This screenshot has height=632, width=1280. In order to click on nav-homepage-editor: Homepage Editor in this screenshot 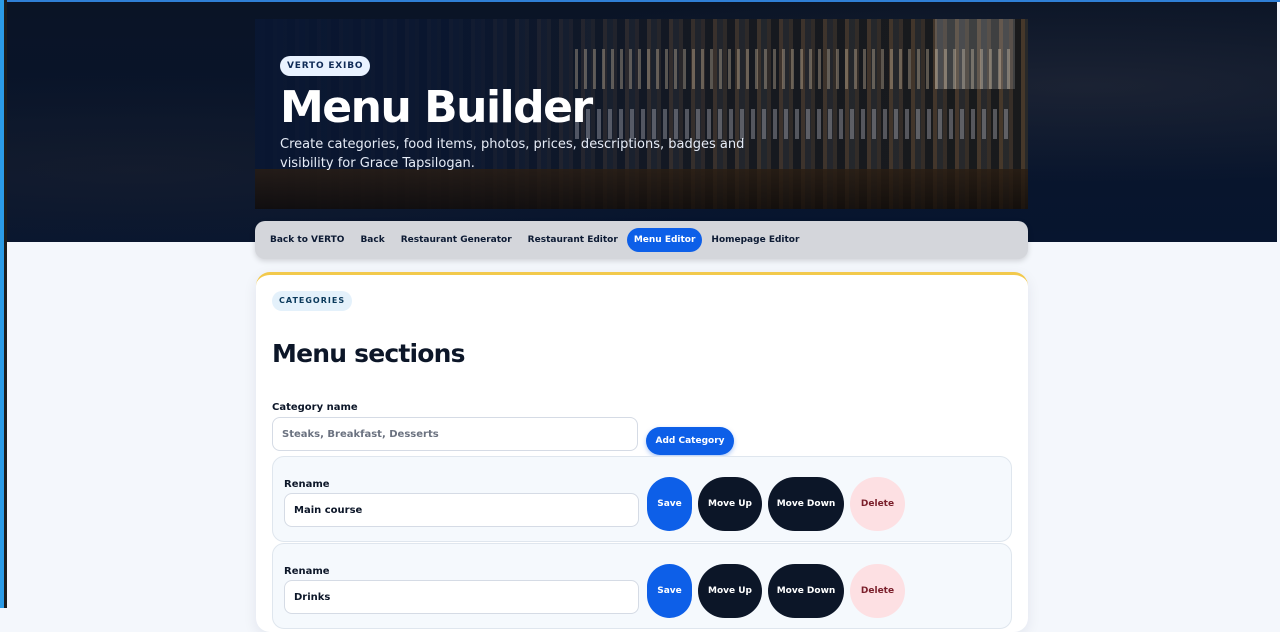, I will do `click(755, 240)`.